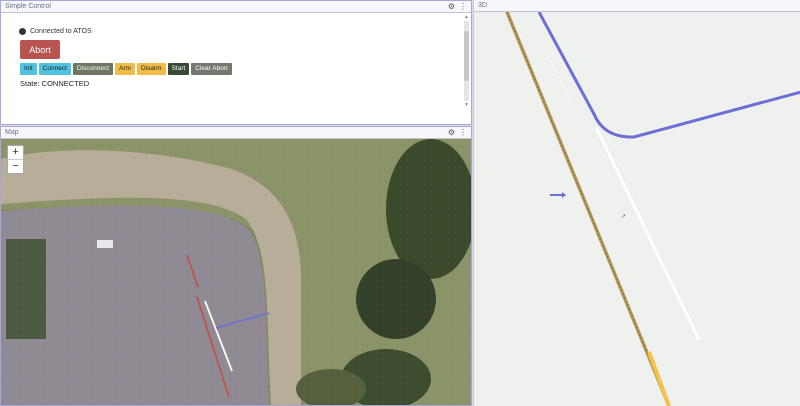 The width and height of the screenshot is (800, 406). I want to click on scrollbar-thumb, so click(466, 56).